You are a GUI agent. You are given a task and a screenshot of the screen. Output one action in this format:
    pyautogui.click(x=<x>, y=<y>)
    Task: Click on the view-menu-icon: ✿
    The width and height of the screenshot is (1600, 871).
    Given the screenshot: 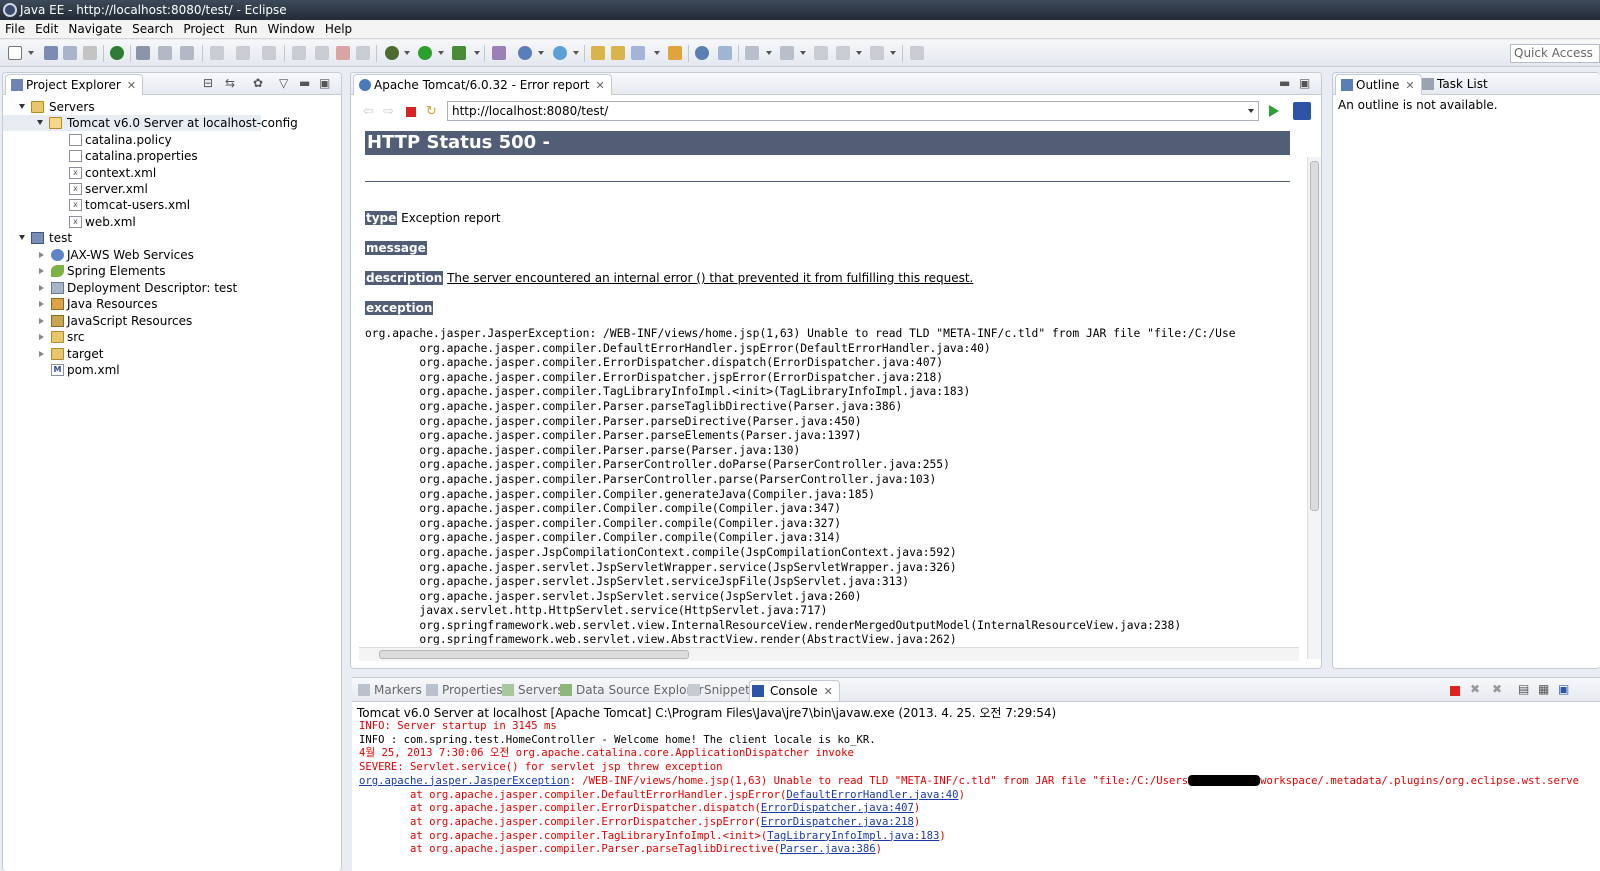 What is the action you would take?
    pyautogui.click(x=258, y=83)
    